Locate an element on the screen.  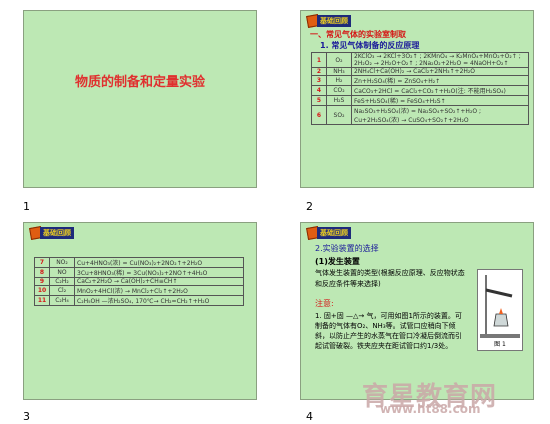
slide-4-subheading: (1)发生装置 is located at coordinates (337, 261).